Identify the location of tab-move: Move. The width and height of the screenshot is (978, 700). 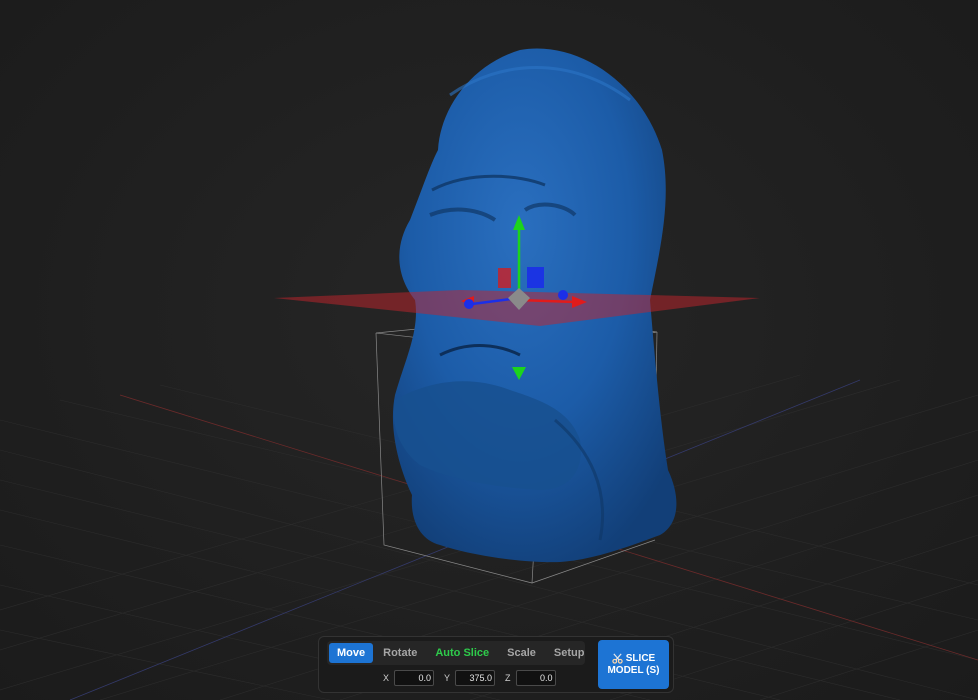
(351, 653).